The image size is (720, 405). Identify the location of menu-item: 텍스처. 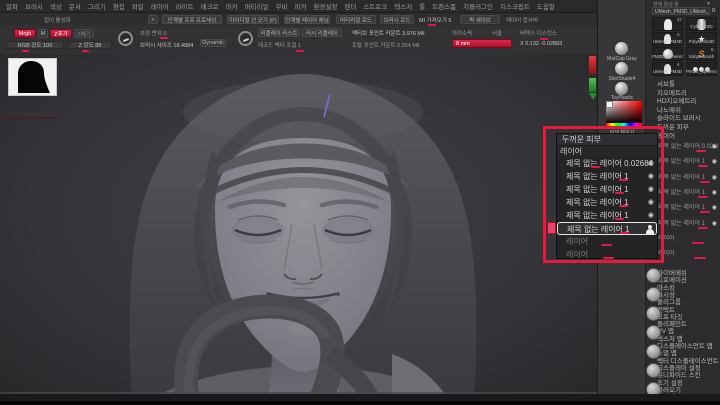
(403, 6).